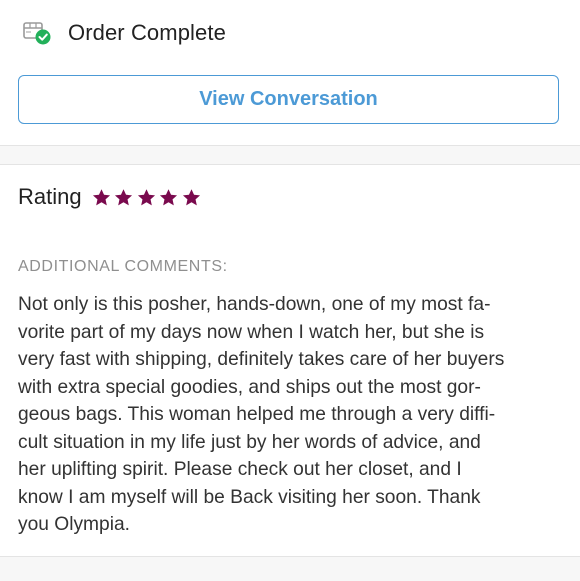  I want to click on comment-line: you Olympia., so click(74, 524).